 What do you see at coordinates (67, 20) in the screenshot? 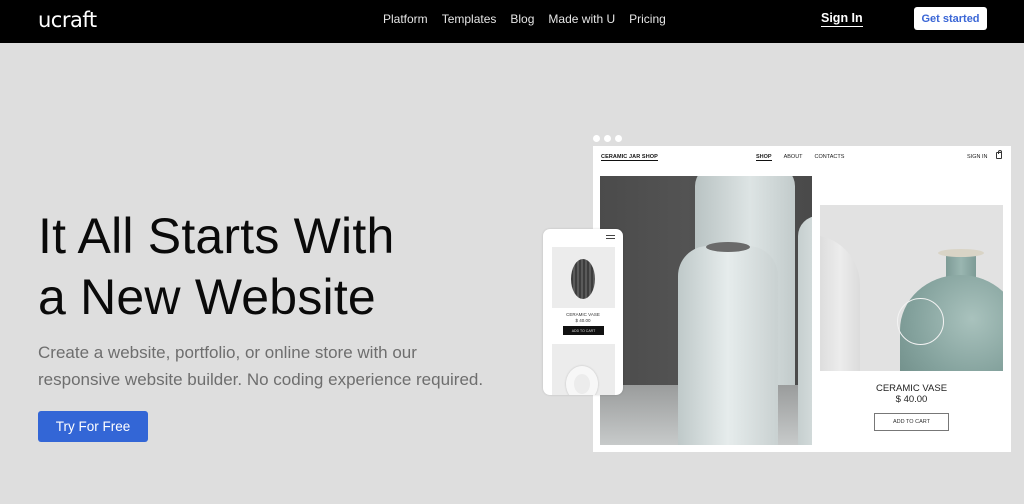
I see `ucraft-logo: ucraft` at bounding box center [67, 20].